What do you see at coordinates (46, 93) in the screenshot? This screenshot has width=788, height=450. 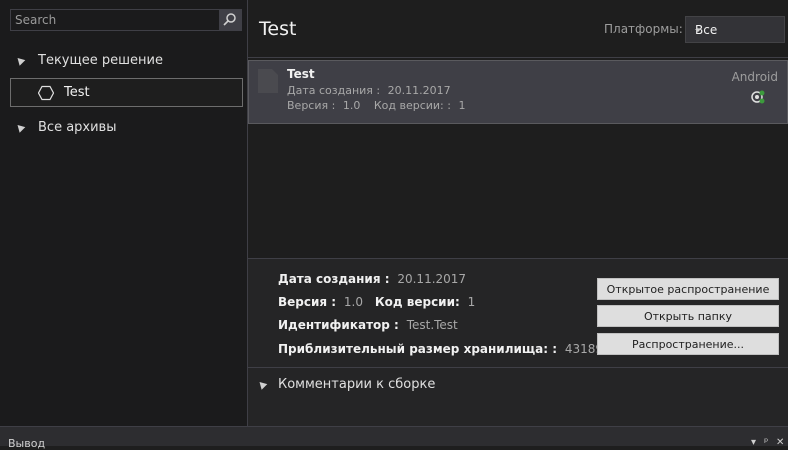 I see `hexagon-icon` at bounding box center [46, 93].